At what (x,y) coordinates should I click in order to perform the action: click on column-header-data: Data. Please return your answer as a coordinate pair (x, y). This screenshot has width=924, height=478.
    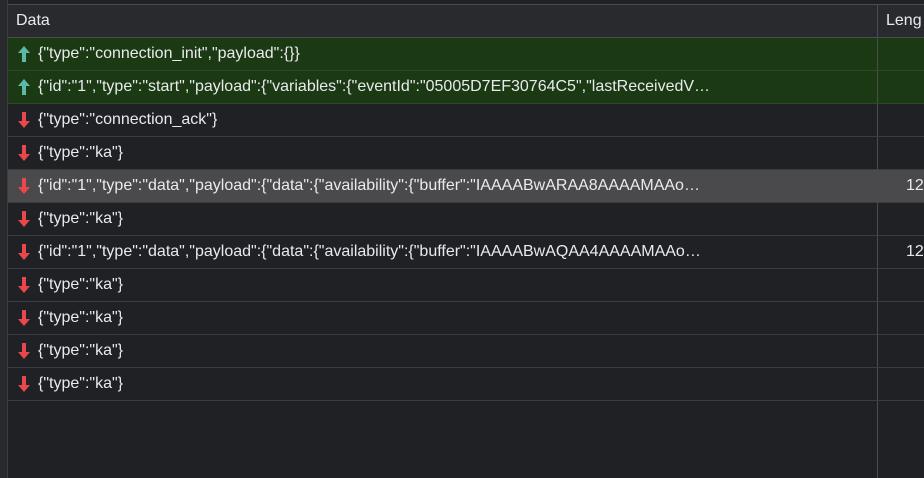
    Looking at the image, I should click on (443, 21).